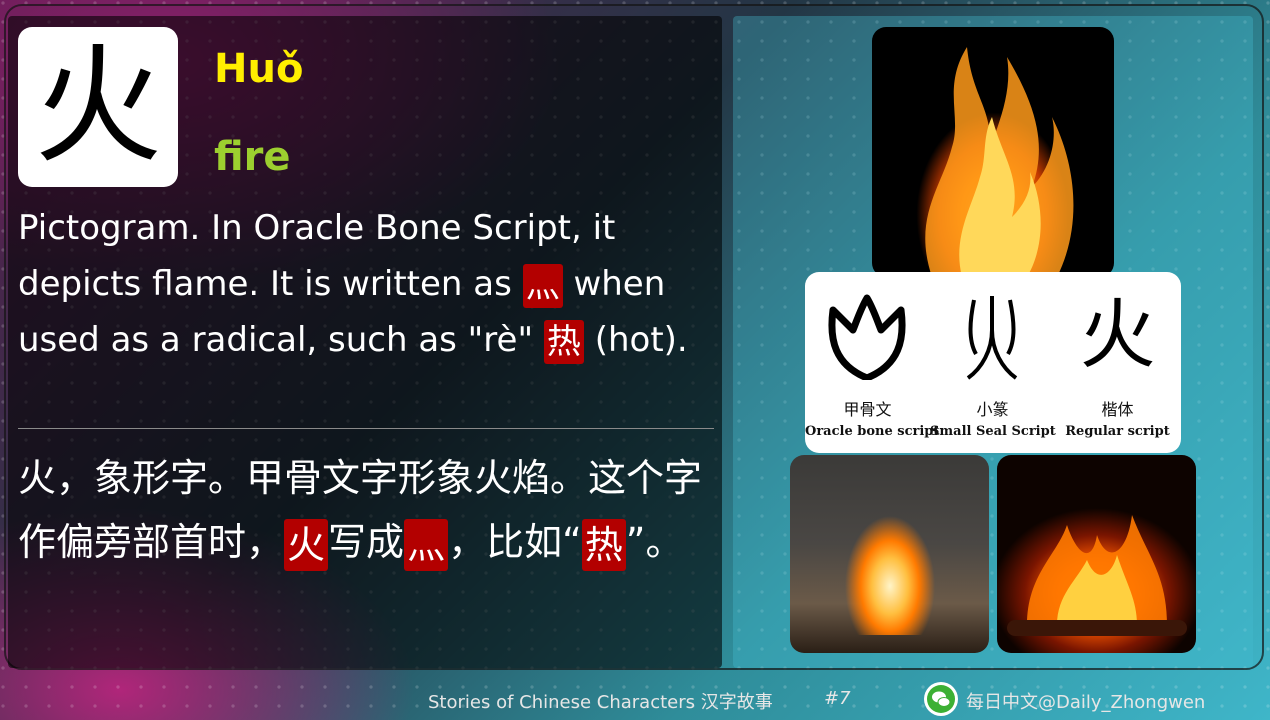  I want to click on script-regular: 火 楷体 Regular script, so click(1117, 362).